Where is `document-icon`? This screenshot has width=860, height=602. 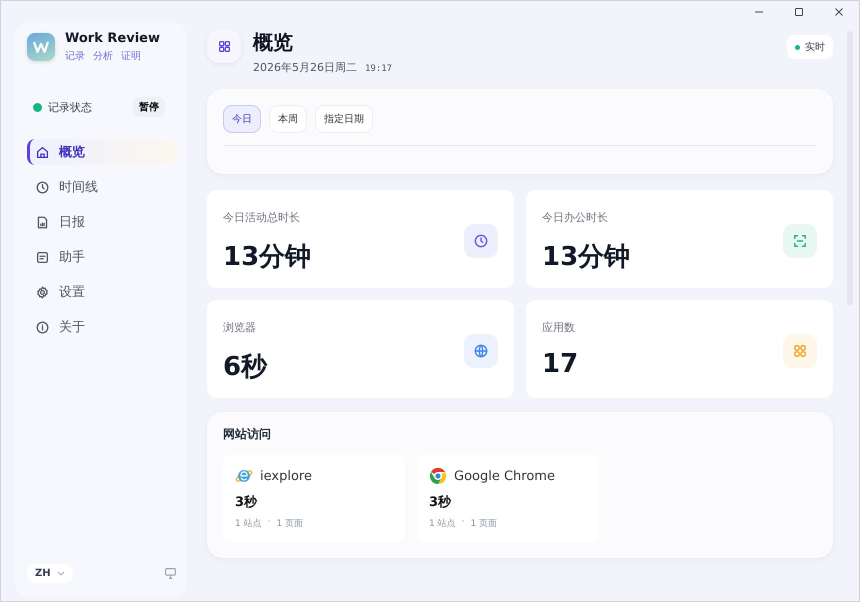
document-icon is located at coordinates (42, 222).